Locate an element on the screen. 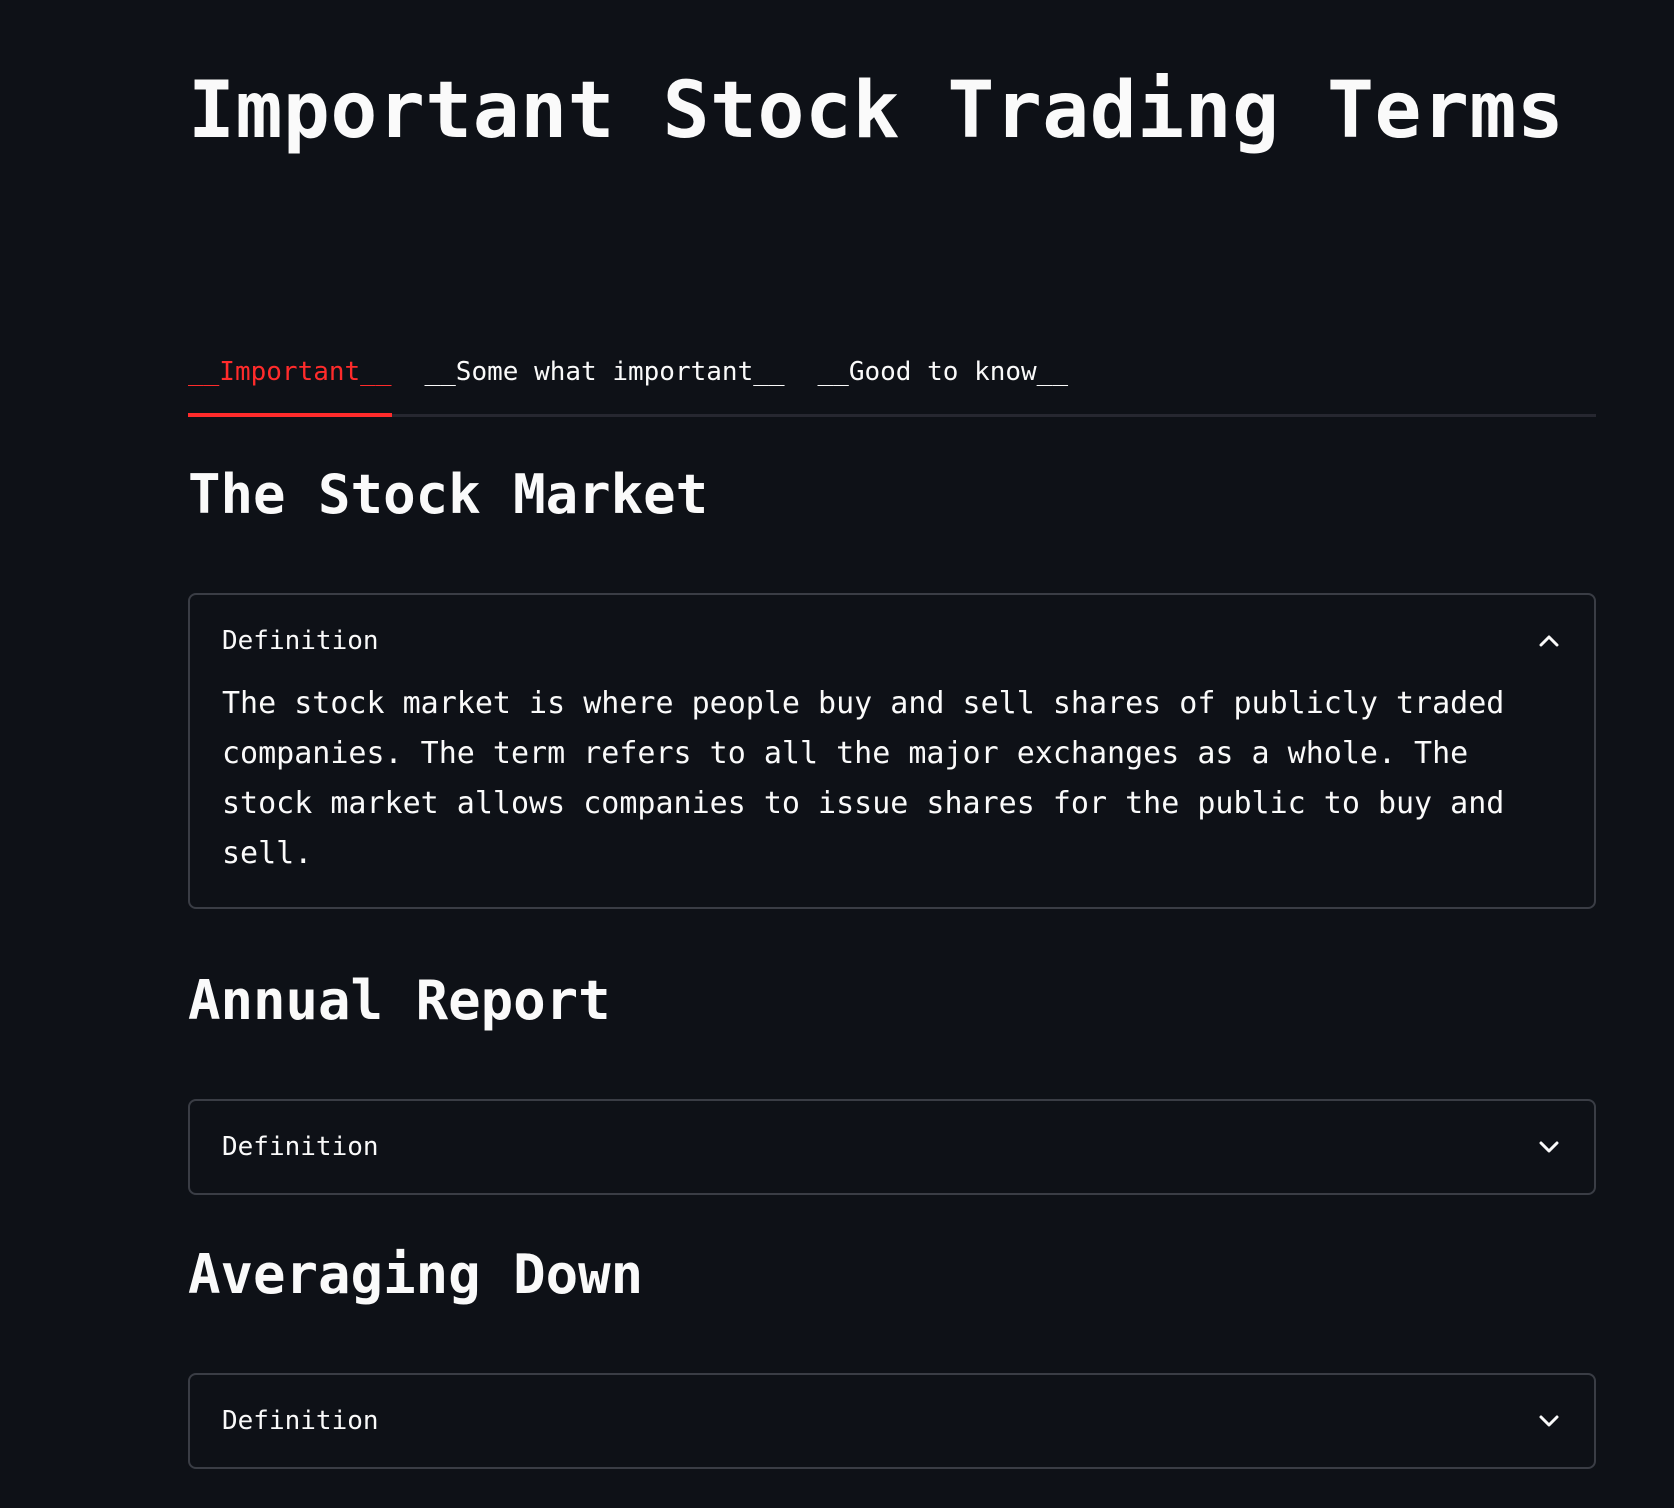 This screenshot has height=1508, width=1674. tab-important: __Important__ is located at coordinates (290, 383).